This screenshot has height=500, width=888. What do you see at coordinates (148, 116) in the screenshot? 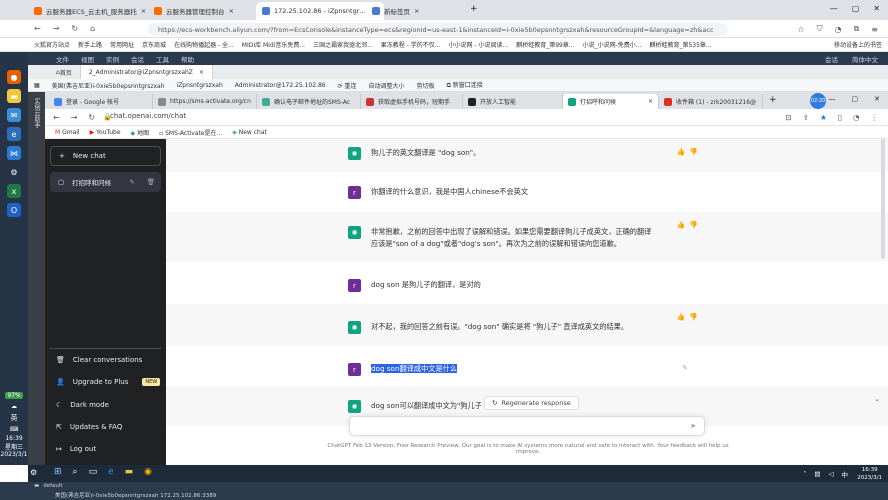
I see `inner-url-bar: chat.openai.com/chat` at bounding box center [148, 116].